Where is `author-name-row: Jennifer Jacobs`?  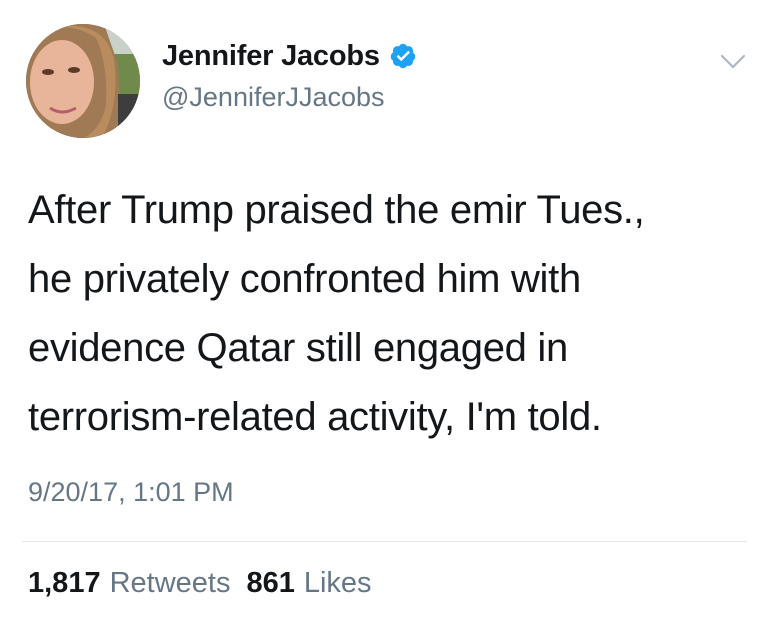 author-name-row: Jennifer Jacobs is located at coordinates (289, 56).